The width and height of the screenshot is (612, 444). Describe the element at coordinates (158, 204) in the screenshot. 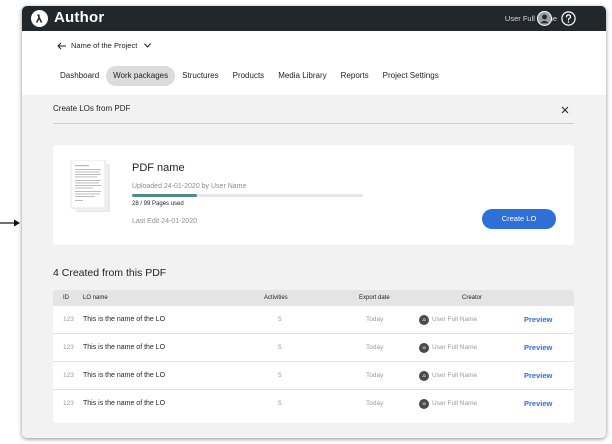

I see `pages-used: 28 / 99 Pages used` at that location.